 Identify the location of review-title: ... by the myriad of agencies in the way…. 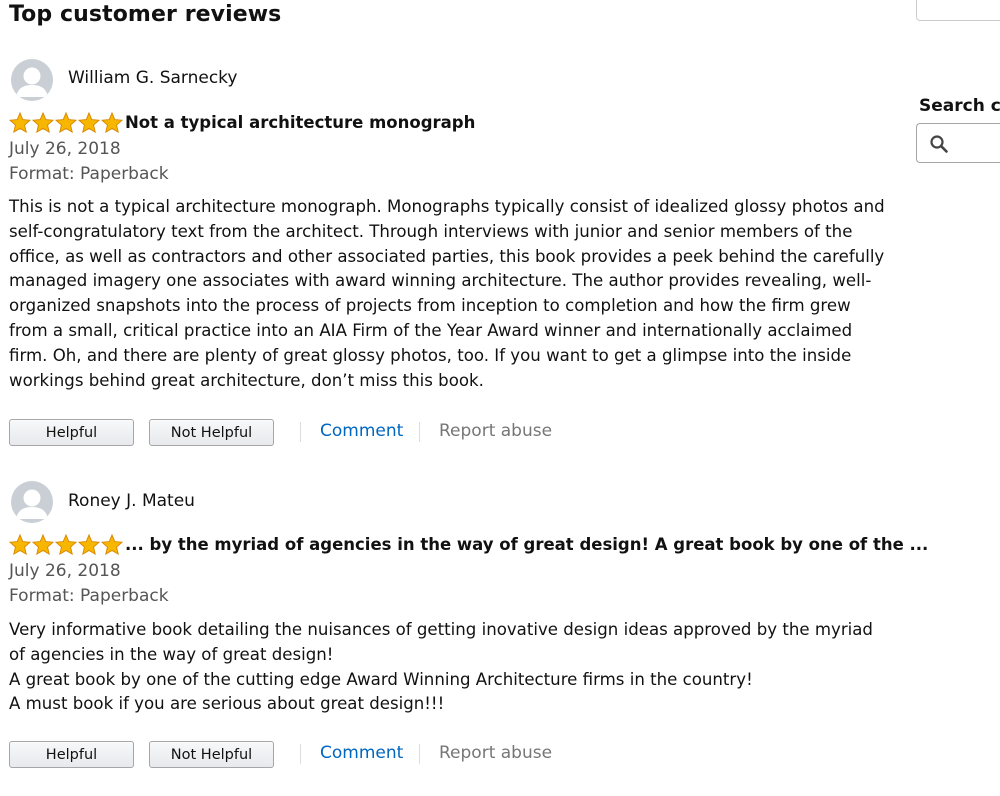
(526, 544).